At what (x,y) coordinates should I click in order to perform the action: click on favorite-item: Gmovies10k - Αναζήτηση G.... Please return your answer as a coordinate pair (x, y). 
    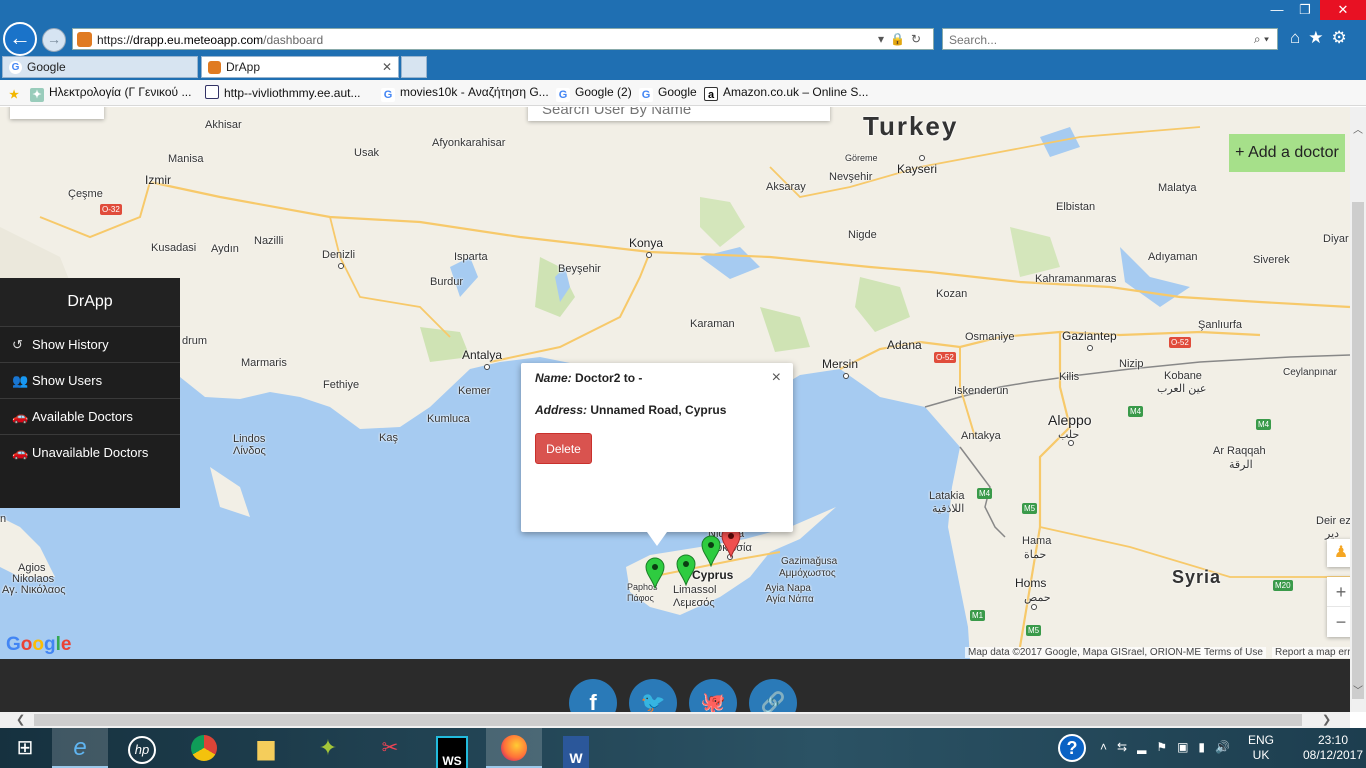
    Looking at the image, I should click on (465, 93).